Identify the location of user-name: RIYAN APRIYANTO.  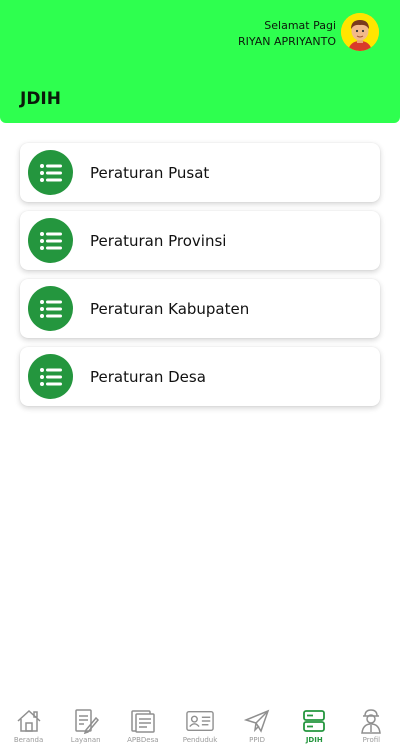
(286, 41).